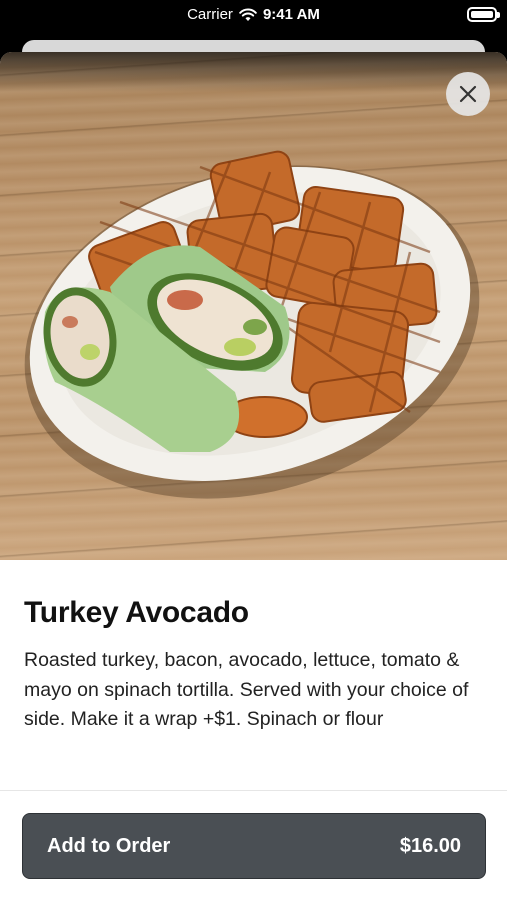  What do you see at coordinates (291, 14) in the screenshot?
I see `clock: 9:41 AM` at bounding box center [291, 14].